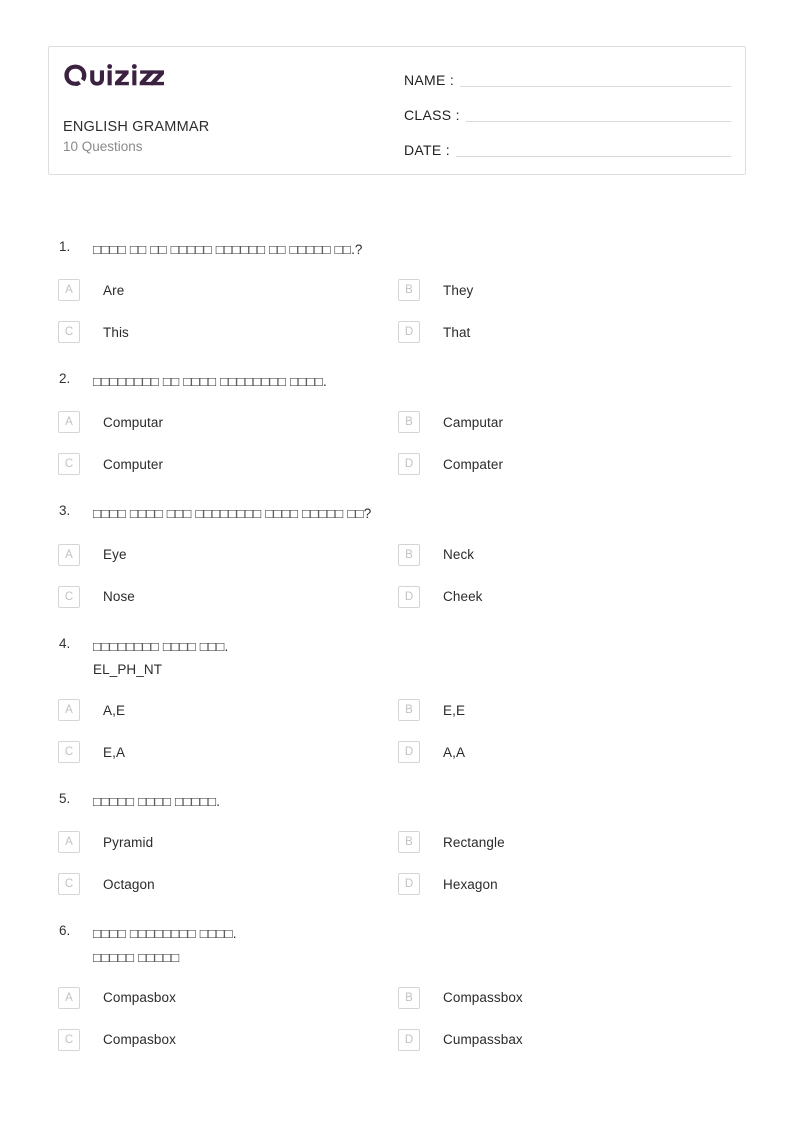  I want to click on answer-option: C Octagon, so click(223, 884).